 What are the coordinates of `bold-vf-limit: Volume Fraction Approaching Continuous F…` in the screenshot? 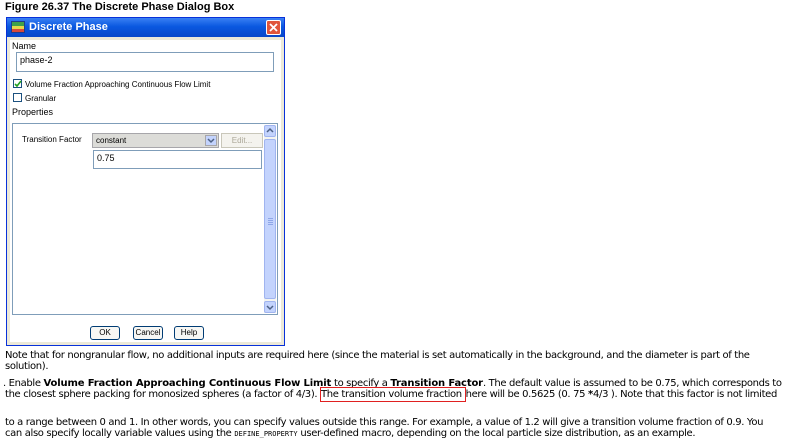 It's located at (187, 383).